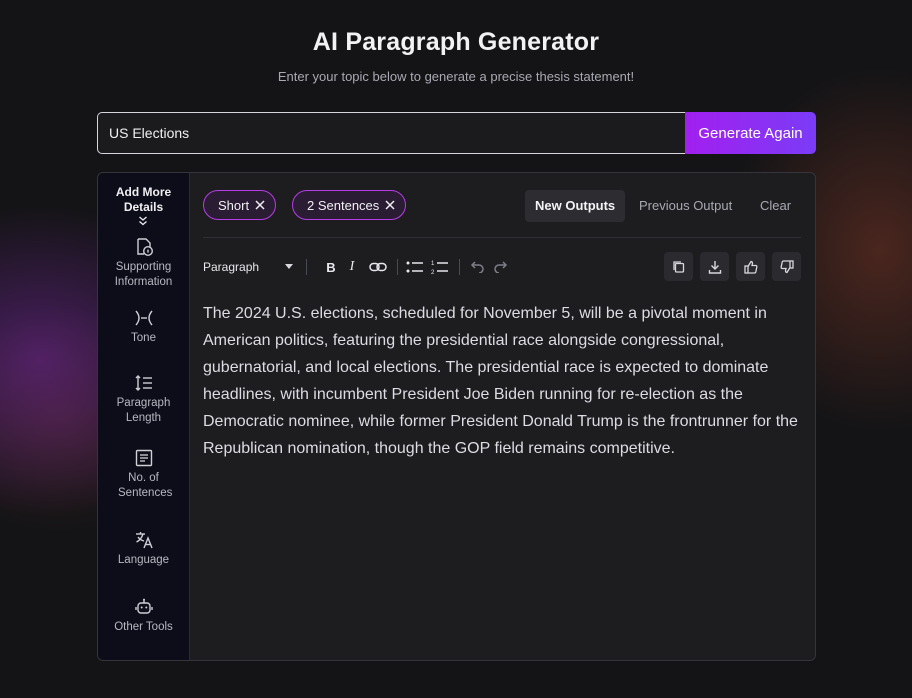  I want to click on numbered-list-button: 1 2, so click(440, 267).